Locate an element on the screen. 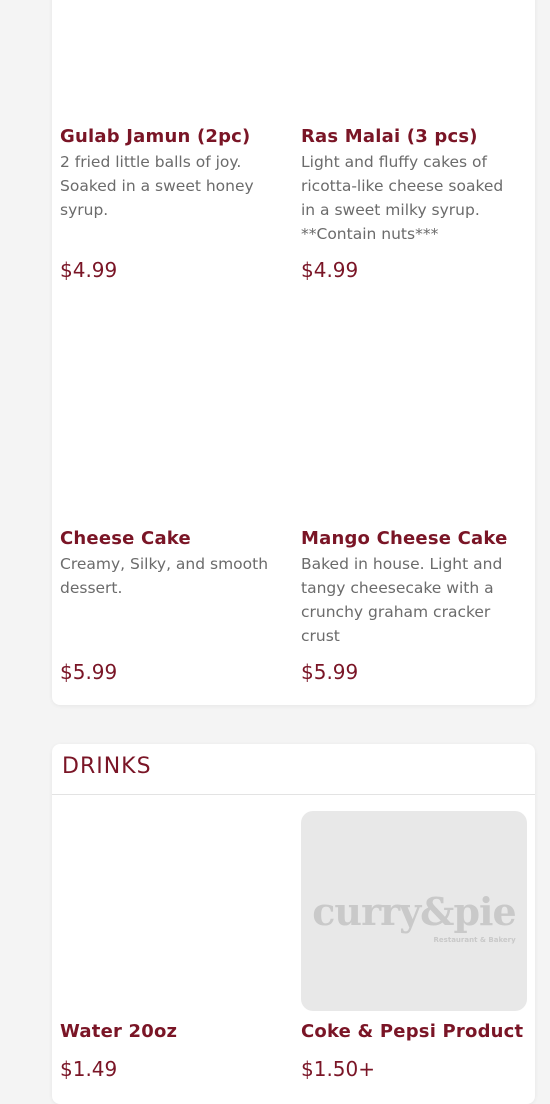 The height and width of the screenshot is (1104, 550). item-name: Water 20oz is located at coordinates (119, 1031).